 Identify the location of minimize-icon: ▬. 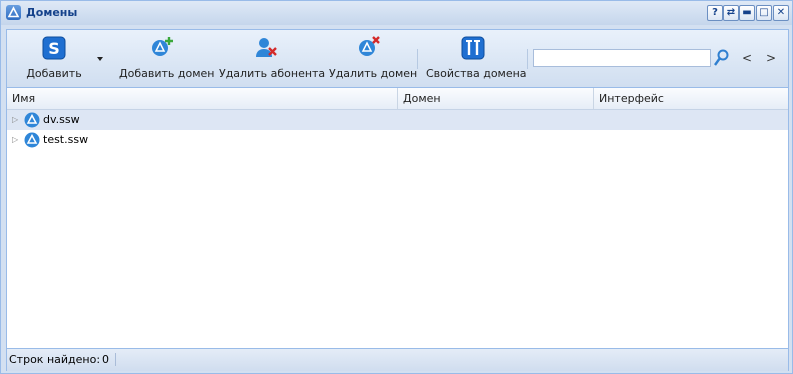
(747, 13).